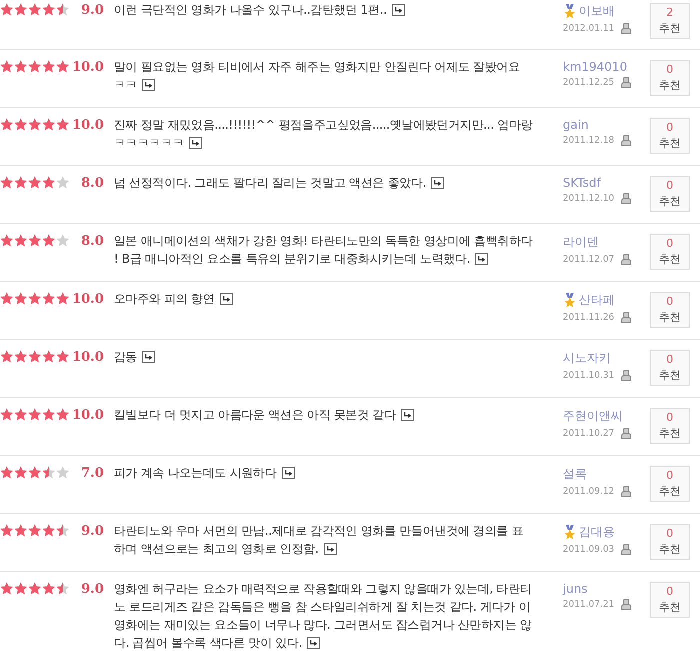 The image size is (700, 651). What do you see at coordinates (322, 607) in the screenshot?
I see `review-text: 노 로드리게즈 같은 감독들은 뻥을 참 스타일리쉬하게 잘 치는것 같다. 게다가 이` at bounding box center [322, 607].